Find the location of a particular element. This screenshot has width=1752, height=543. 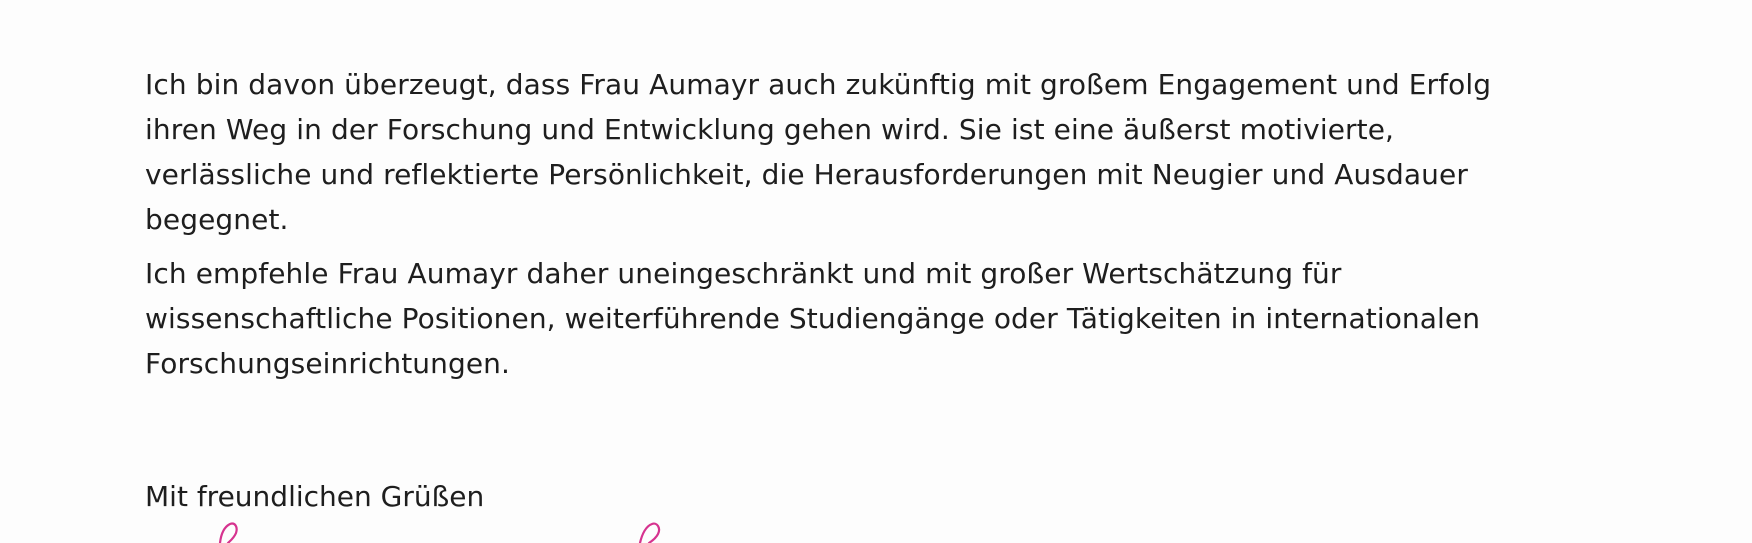

handwritten-signature is located at coordinates (439, 532).